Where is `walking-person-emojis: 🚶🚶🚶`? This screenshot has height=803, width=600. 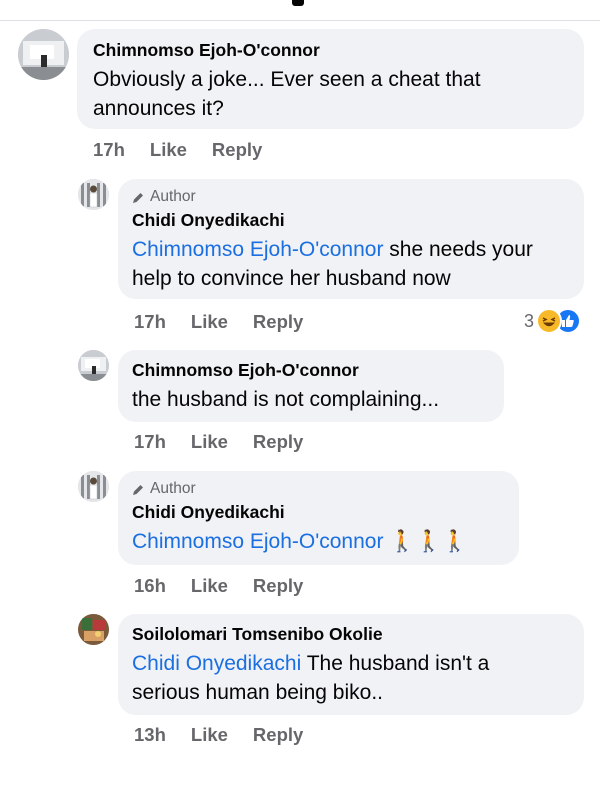 walking-person-emojis: 🚶🚶🚶 is located at coordinates (428, 541).